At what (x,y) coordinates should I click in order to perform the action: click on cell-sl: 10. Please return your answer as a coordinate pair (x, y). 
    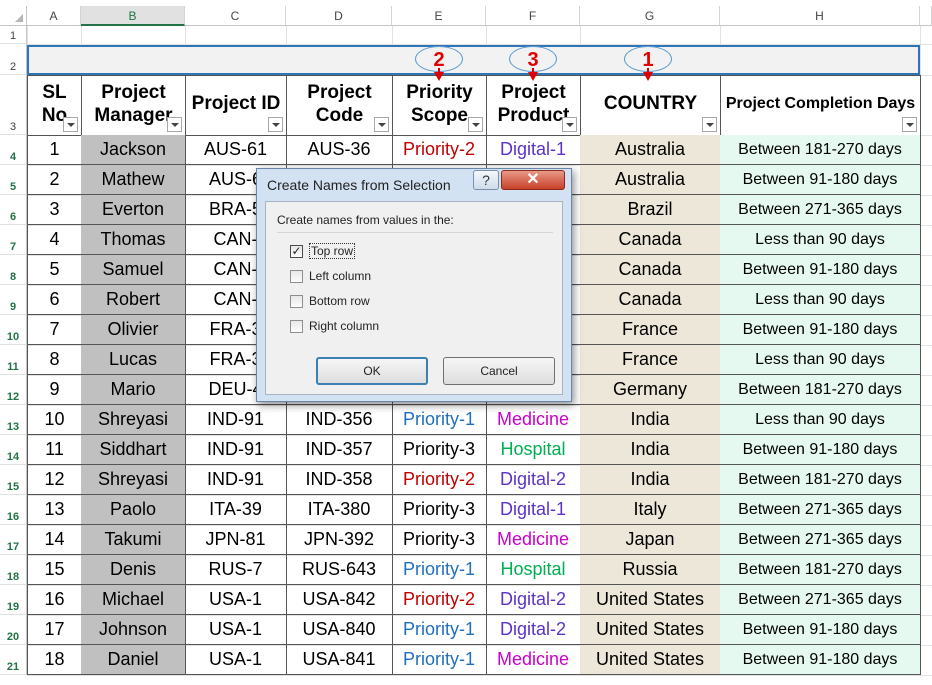
    Looking at the image, I should click on (54, 420).